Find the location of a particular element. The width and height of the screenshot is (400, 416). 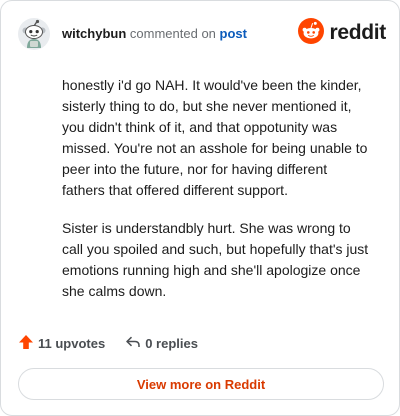

comment-meta: witchybun commented on post is located at coordinates (154, 34).